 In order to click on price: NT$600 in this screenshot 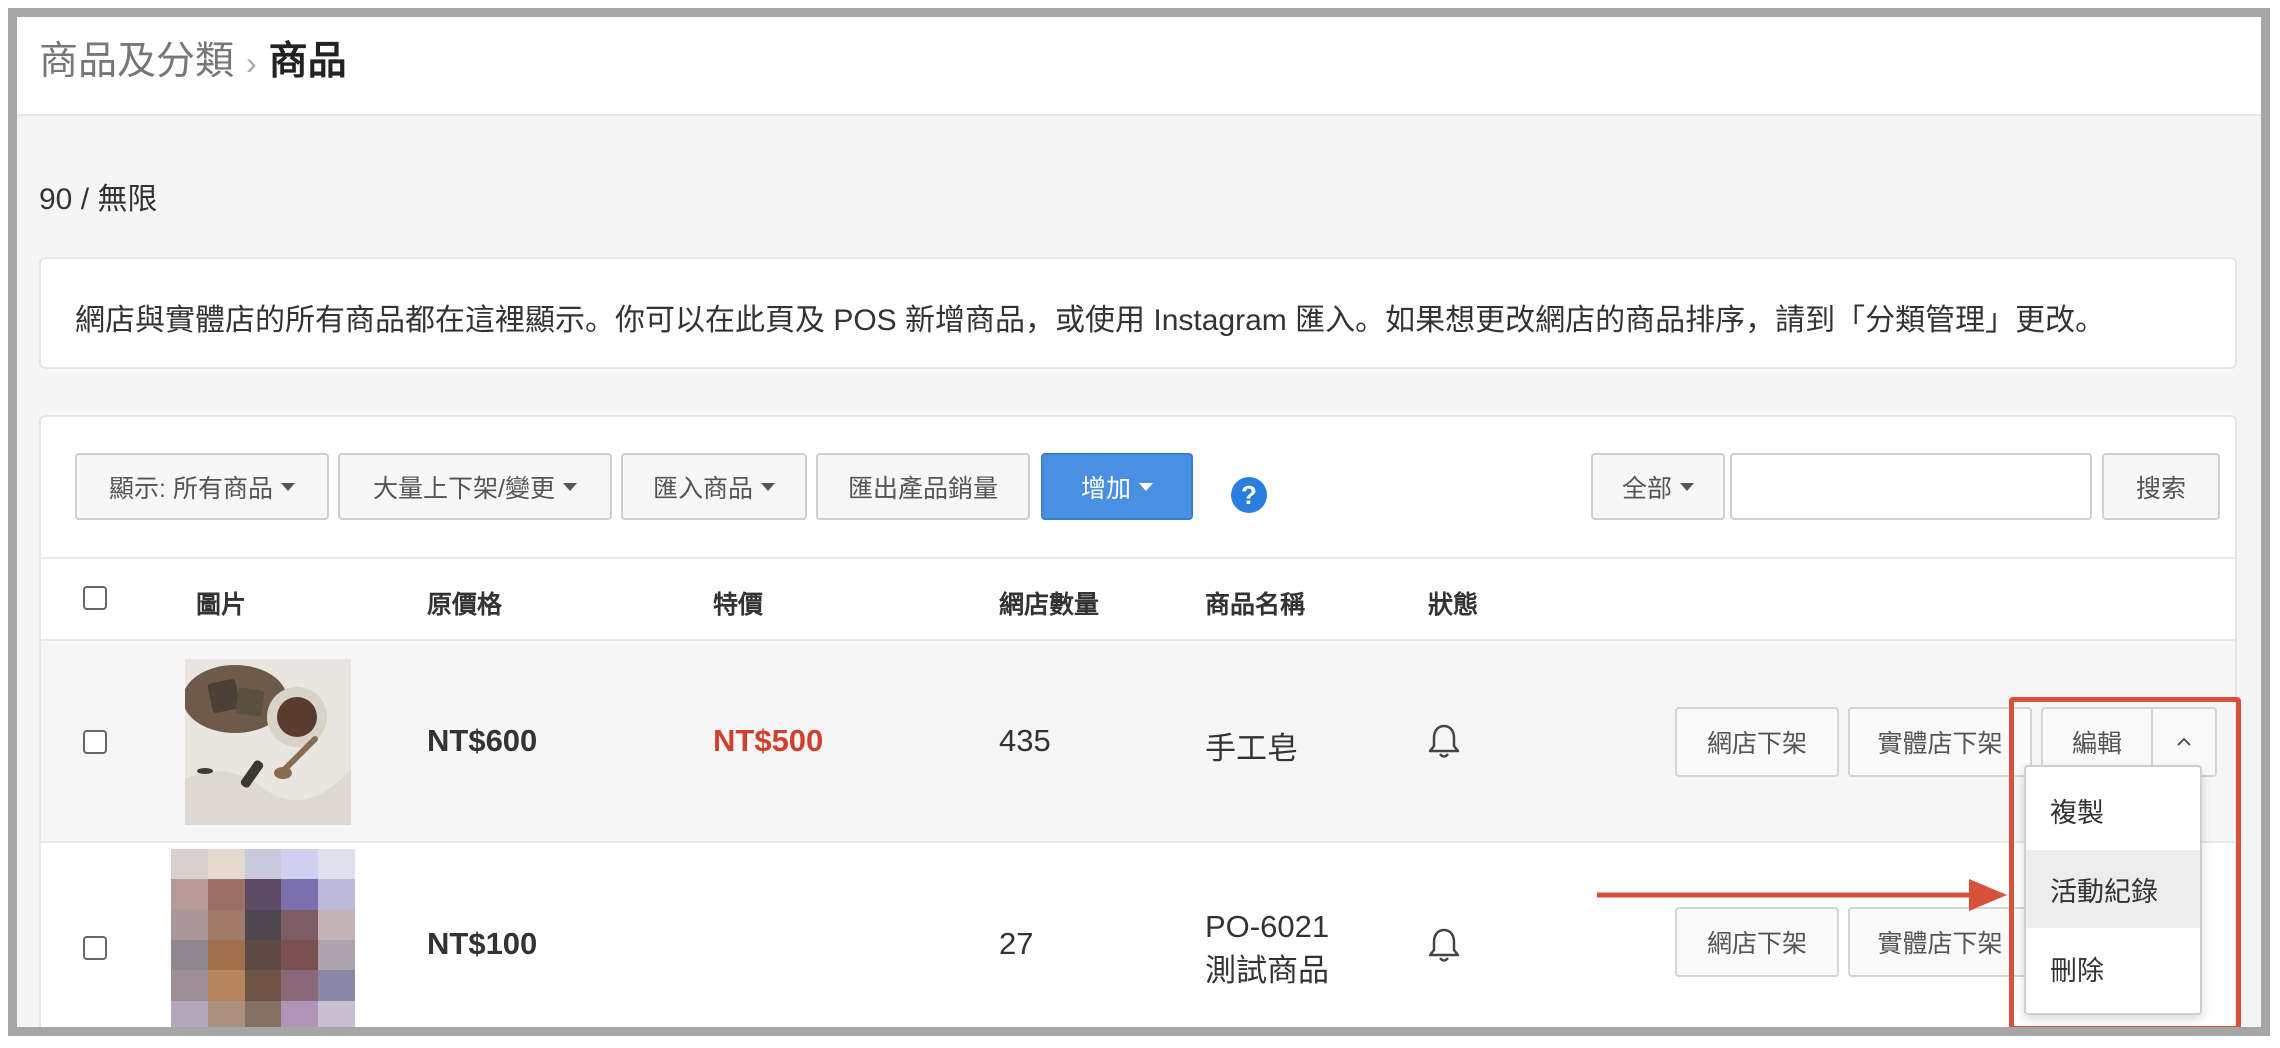, I will do `click(482, 740)`.